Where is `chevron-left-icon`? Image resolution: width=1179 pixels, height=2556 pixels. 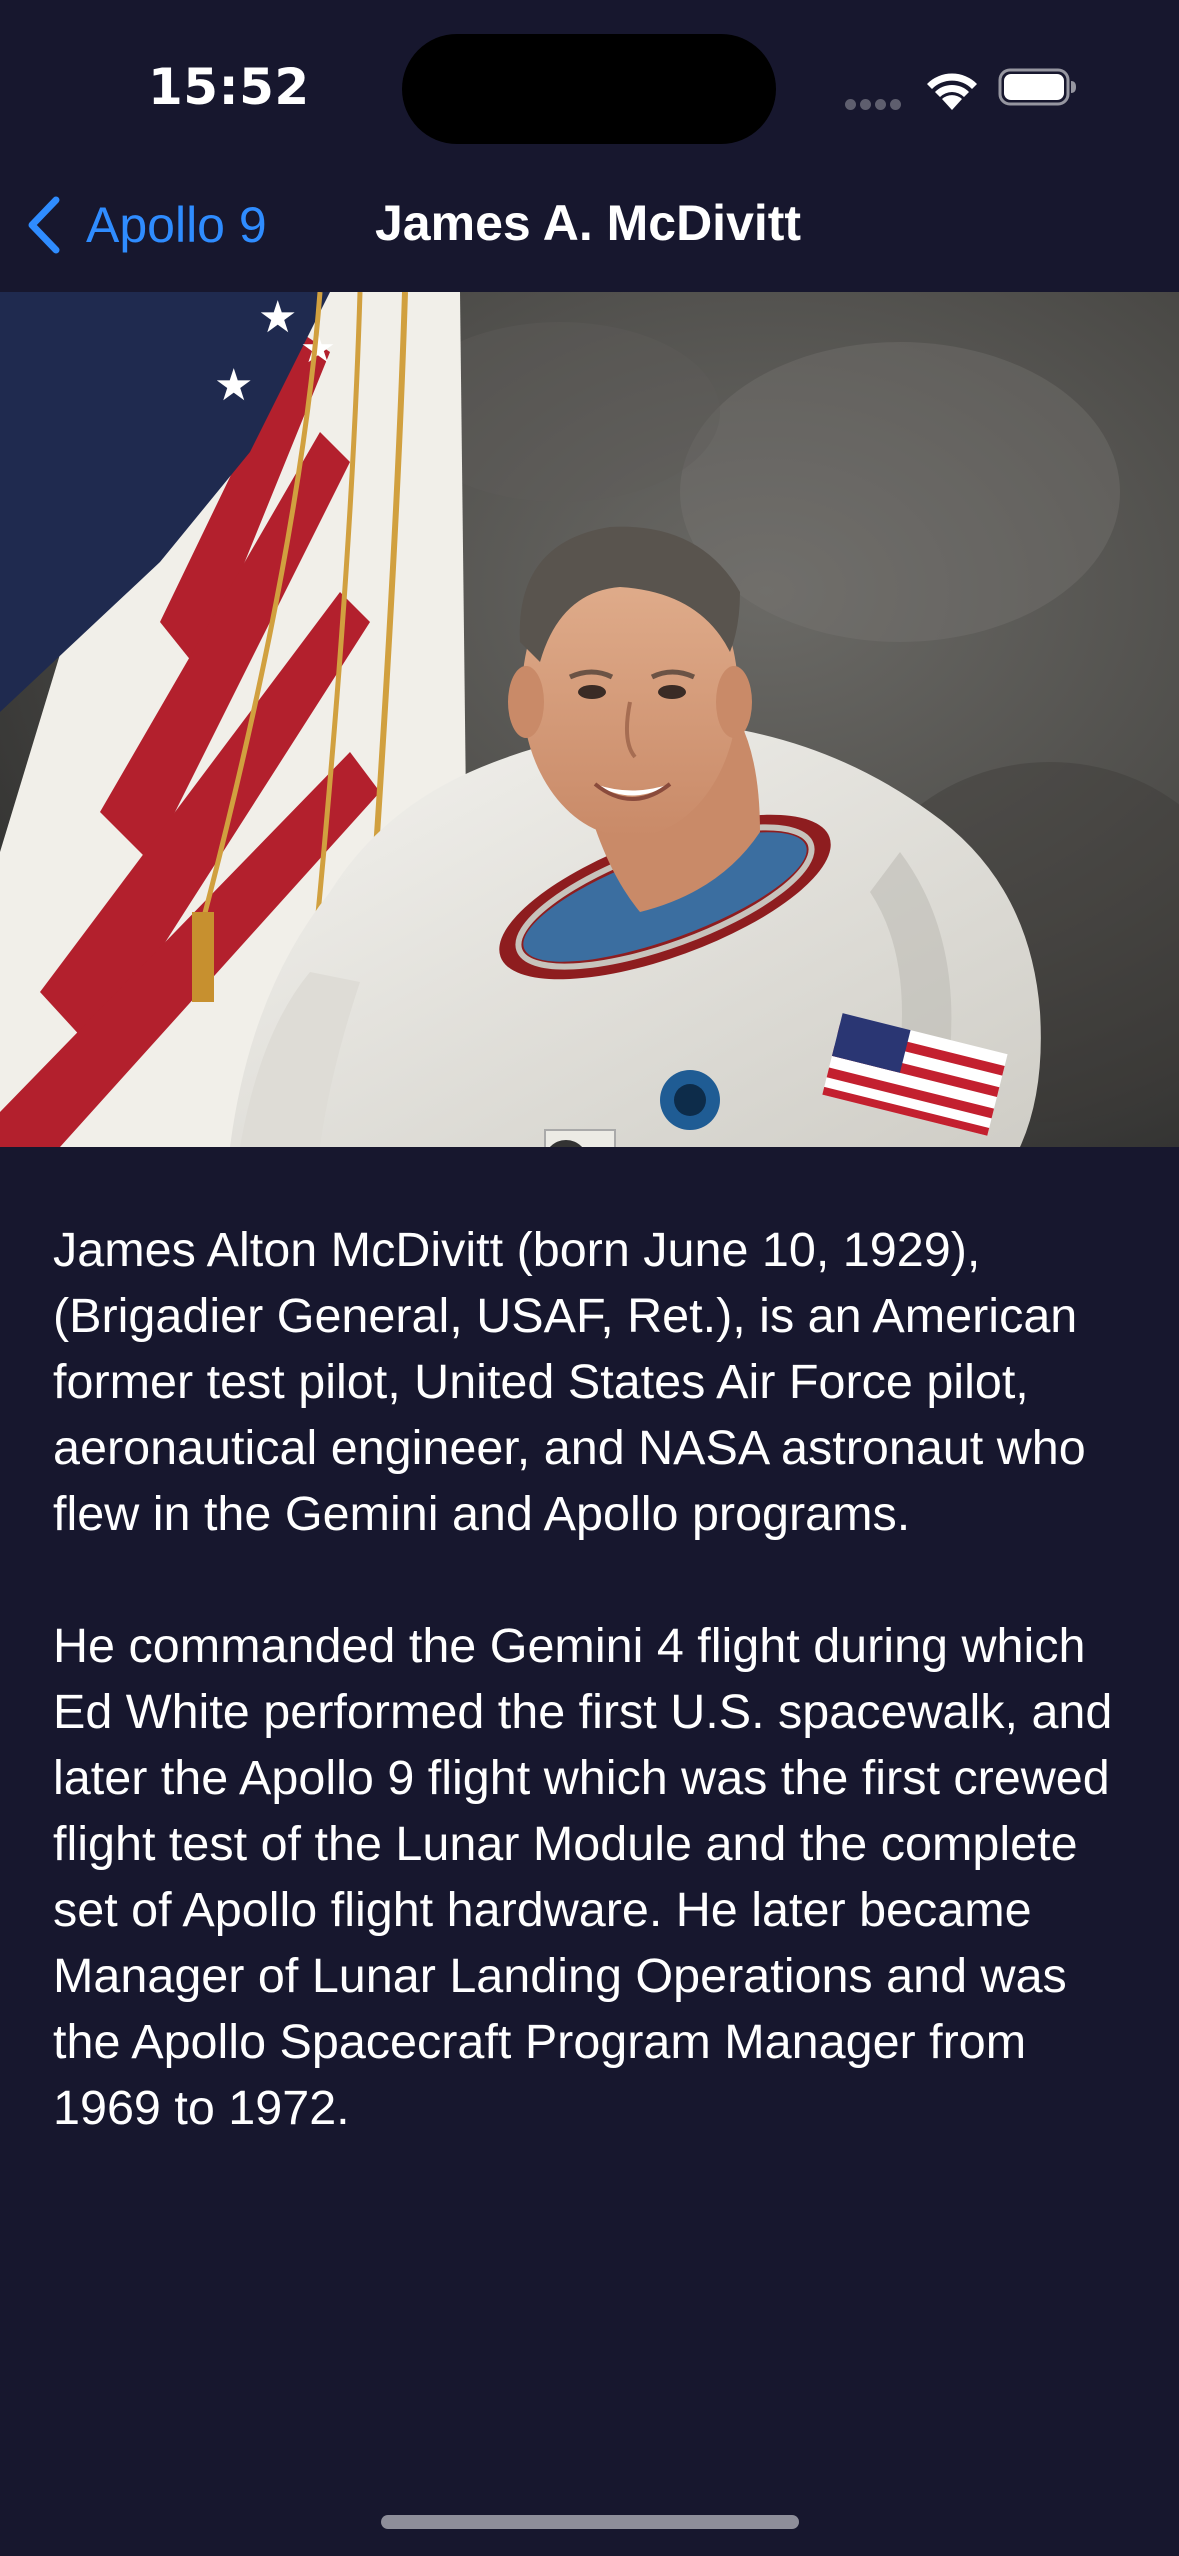
chevron-left-icon is located at coordinates (44, 225).